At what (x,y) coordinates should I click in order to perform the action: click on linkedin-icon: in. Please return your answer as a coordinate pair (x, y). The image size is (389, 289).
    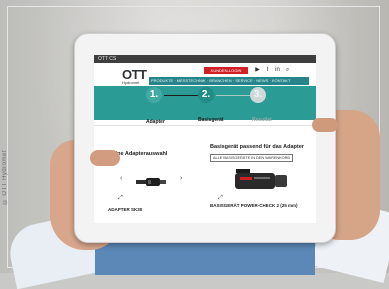
    Looking at the image, I should click on (277, 70).